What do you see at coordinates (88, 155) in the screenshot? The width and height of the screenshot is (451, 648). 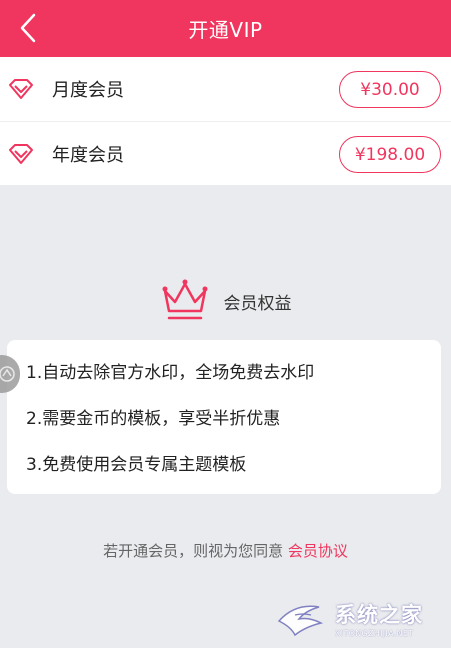 I see `plan-name: 年度会员` at bounding box center [88, 155].